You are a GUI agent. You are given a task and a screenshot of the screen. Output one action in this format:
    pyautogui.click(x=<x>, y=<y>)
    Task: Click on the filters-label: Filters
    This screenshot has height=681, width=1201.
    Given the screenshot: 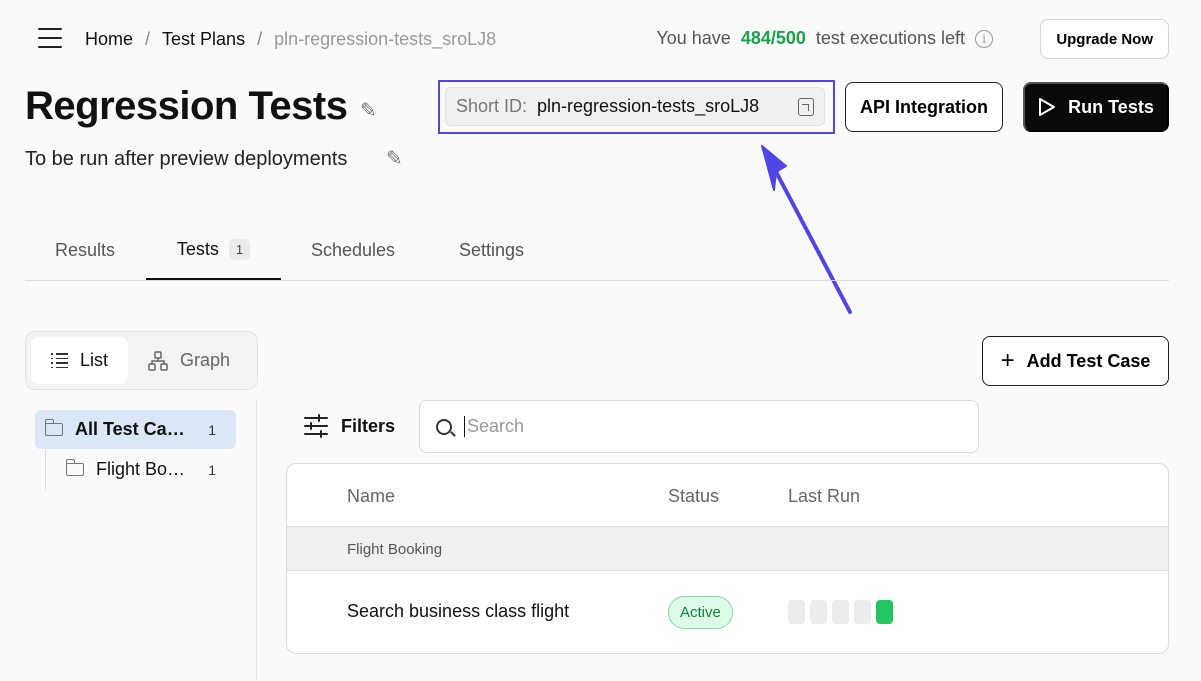 What is the action you would take?
    pyautogui.click(x=368, y=425)
    